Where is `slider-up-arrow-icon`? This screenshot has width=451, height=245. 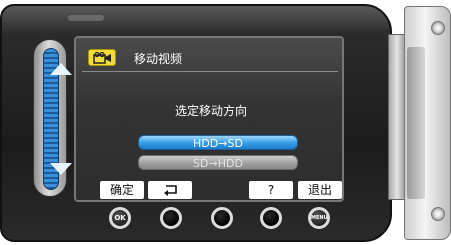
slider-up-arrow-icon is located at coordinates (61, 69).